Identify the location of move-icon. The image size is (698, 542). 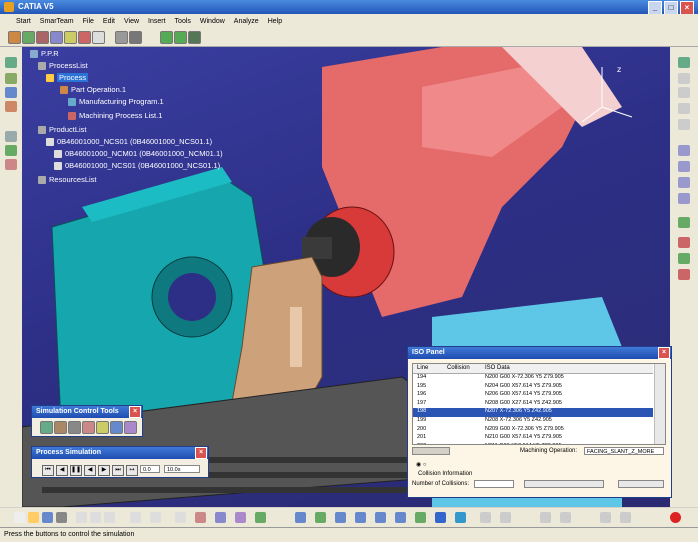
(11, 78).